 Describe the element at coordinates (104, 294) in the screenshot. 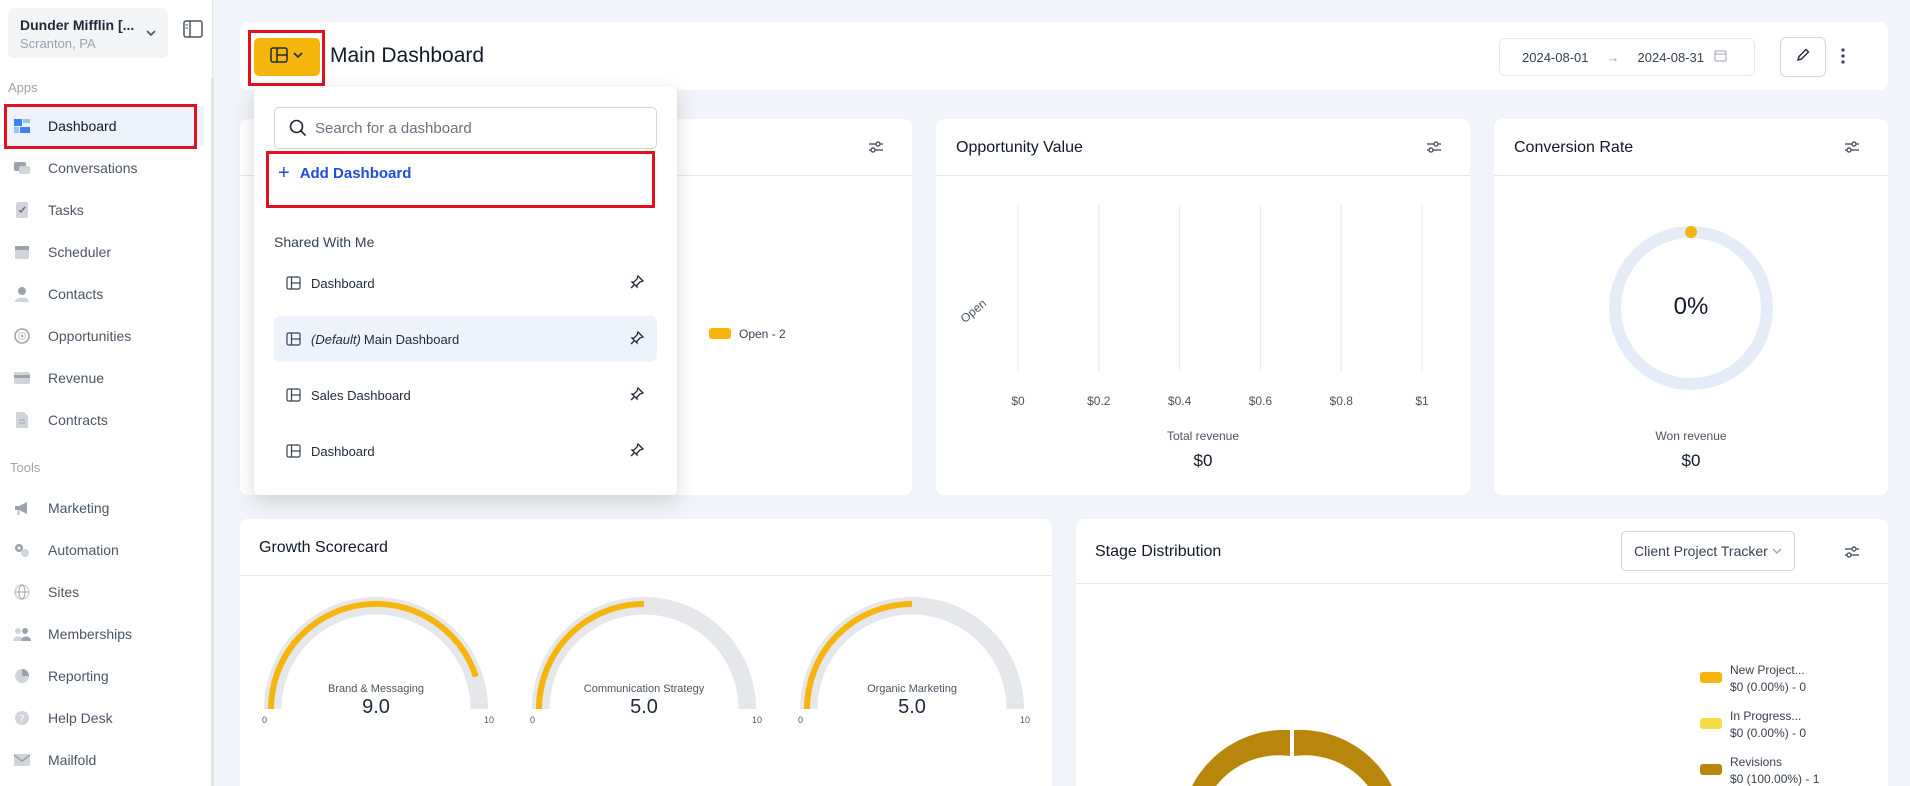

I see `sidebar-item-contacts: Contacts` at that location.